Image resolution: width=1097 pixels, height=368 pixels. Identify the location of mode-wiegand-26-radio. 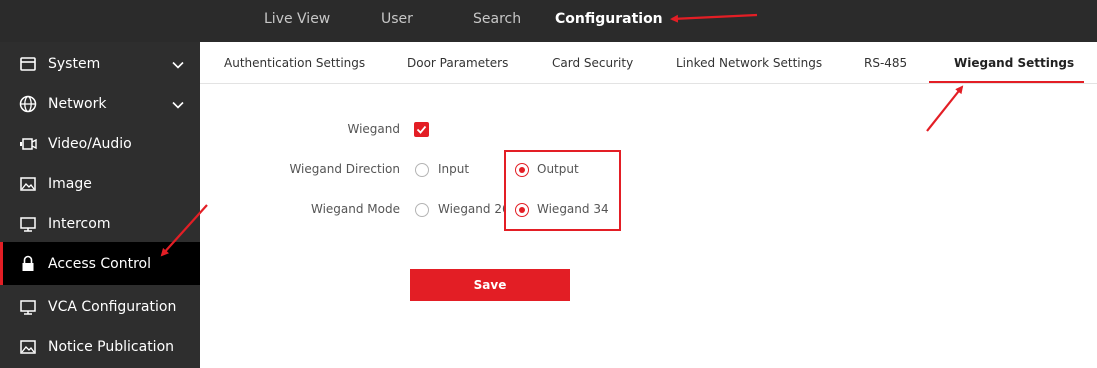
(422, 210).